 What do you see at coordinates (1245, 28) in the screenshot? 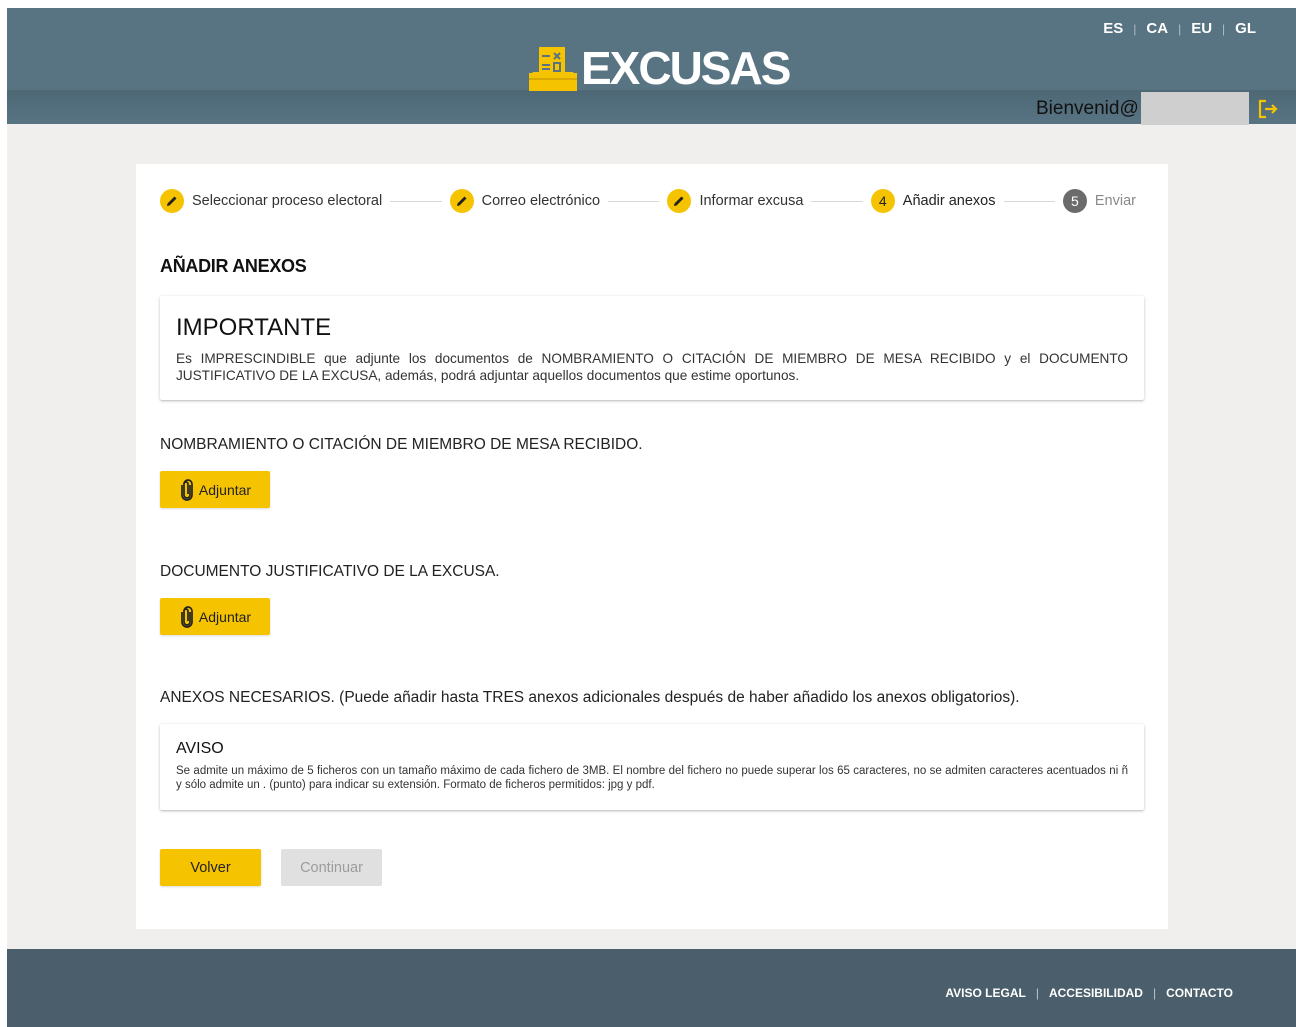
I see `lang-gl: GL` at bounding box center [1245, 28].